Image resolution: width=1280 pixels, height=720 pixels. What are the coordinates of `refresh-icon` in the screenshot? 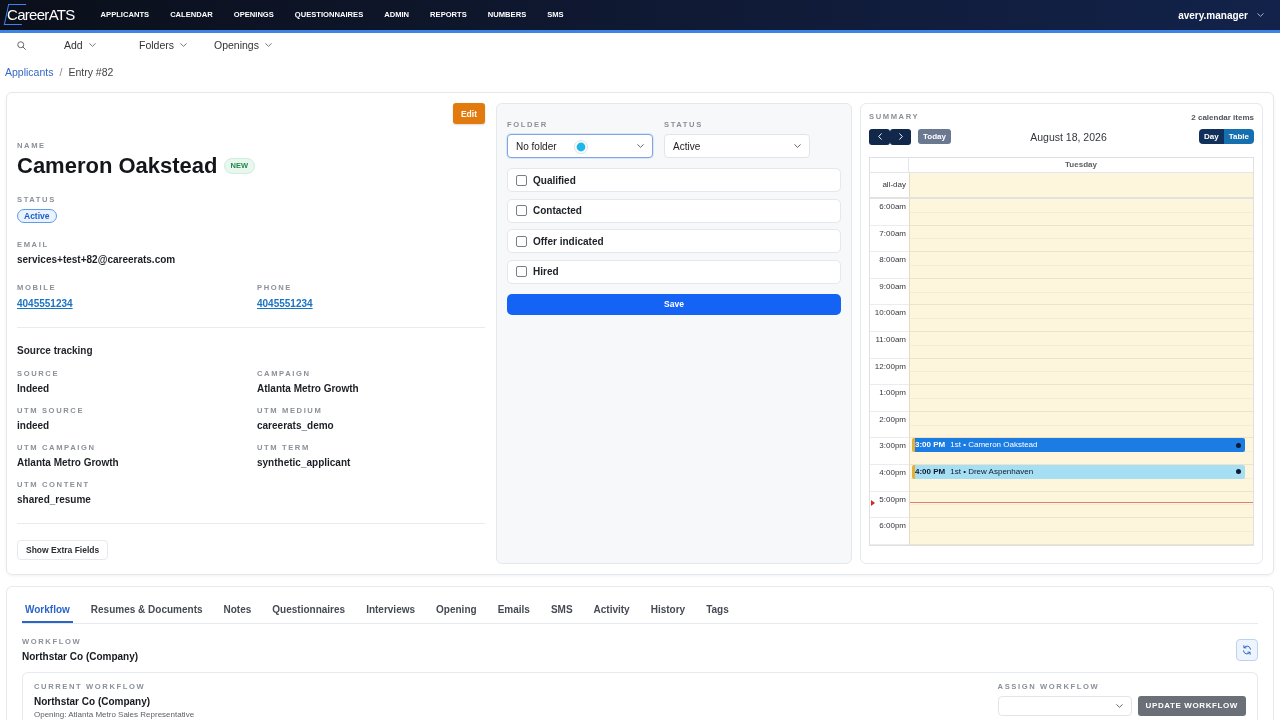 It's located at (1247, 650).